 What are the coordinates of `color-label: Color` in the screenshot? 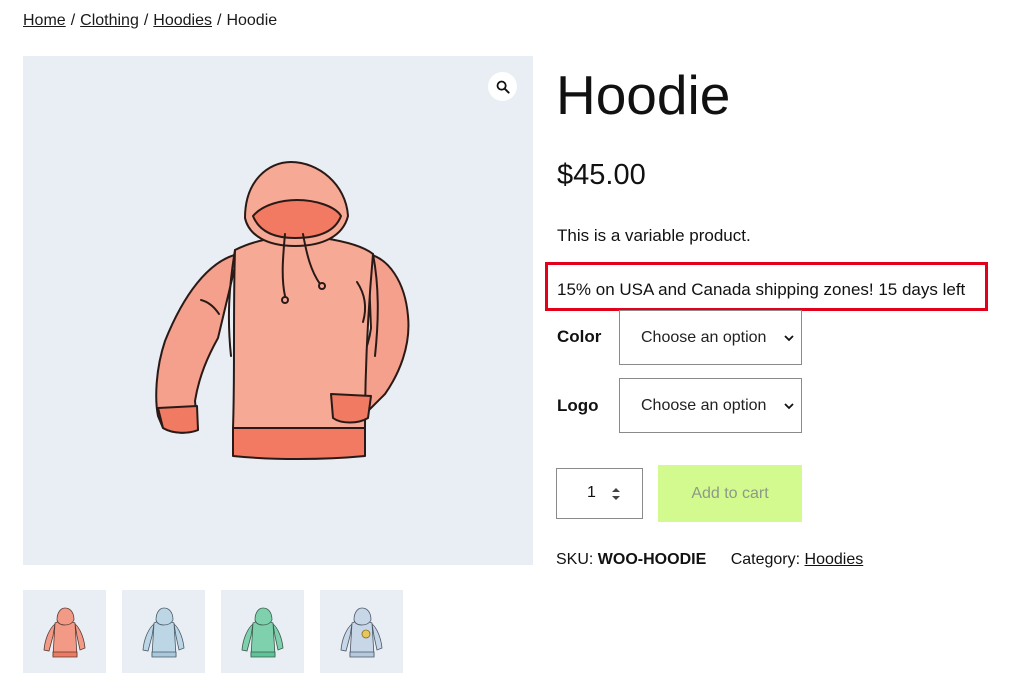 It's located at (579, 336).